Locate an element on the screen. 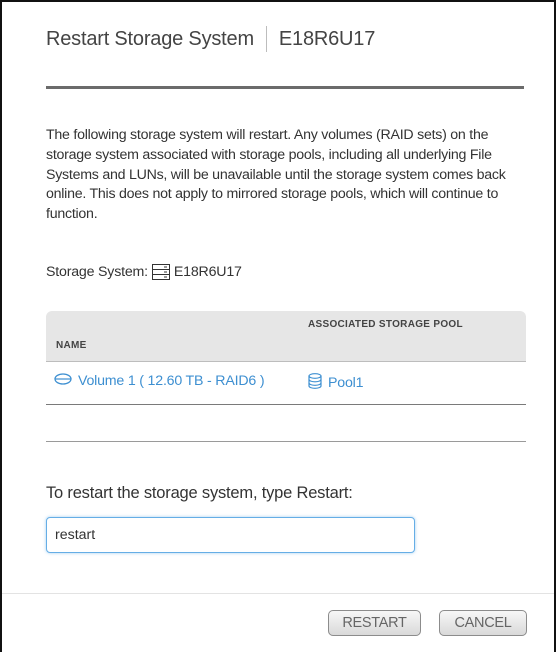 This screenshot has width=556, height=658. pool-link: Pool1 is located at coordinates (335, 383).